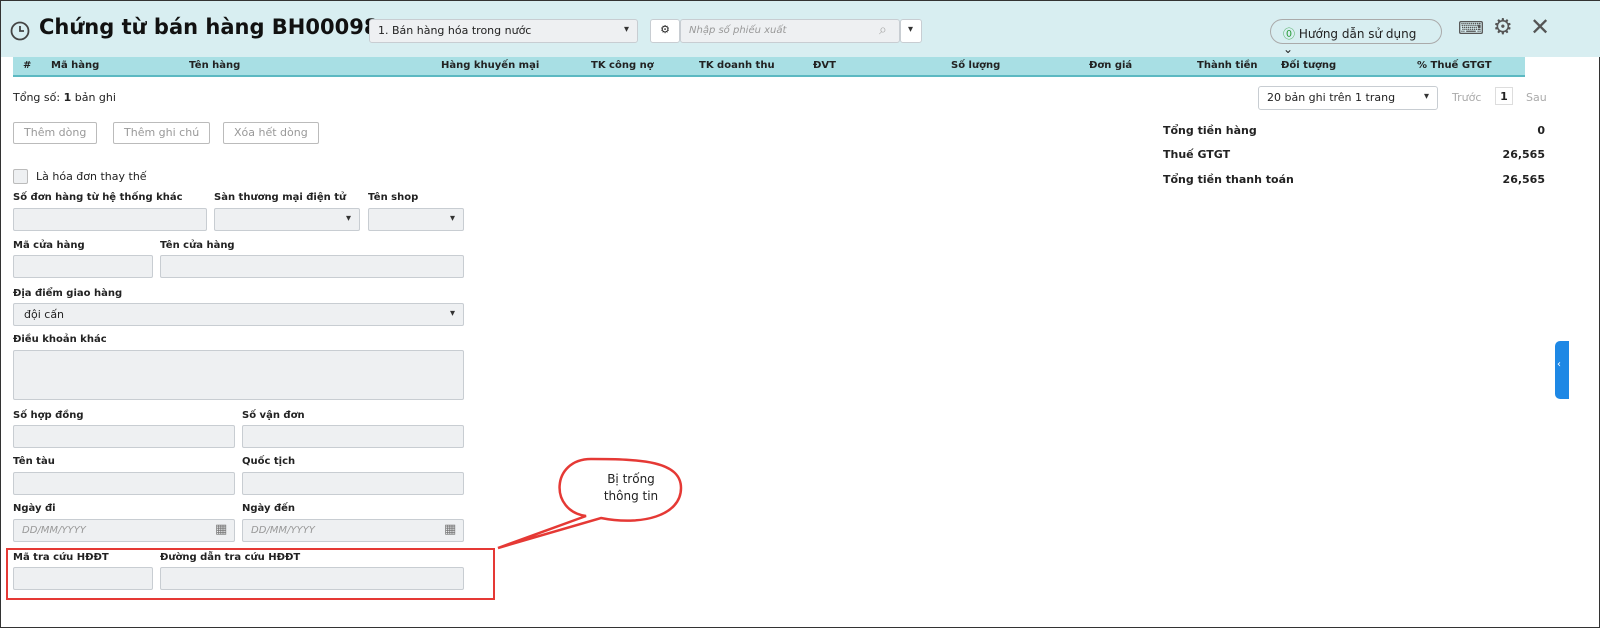  Describe the element at coordinates (1504, 96) in the screenshot. I see `page-number: 1` at that location.